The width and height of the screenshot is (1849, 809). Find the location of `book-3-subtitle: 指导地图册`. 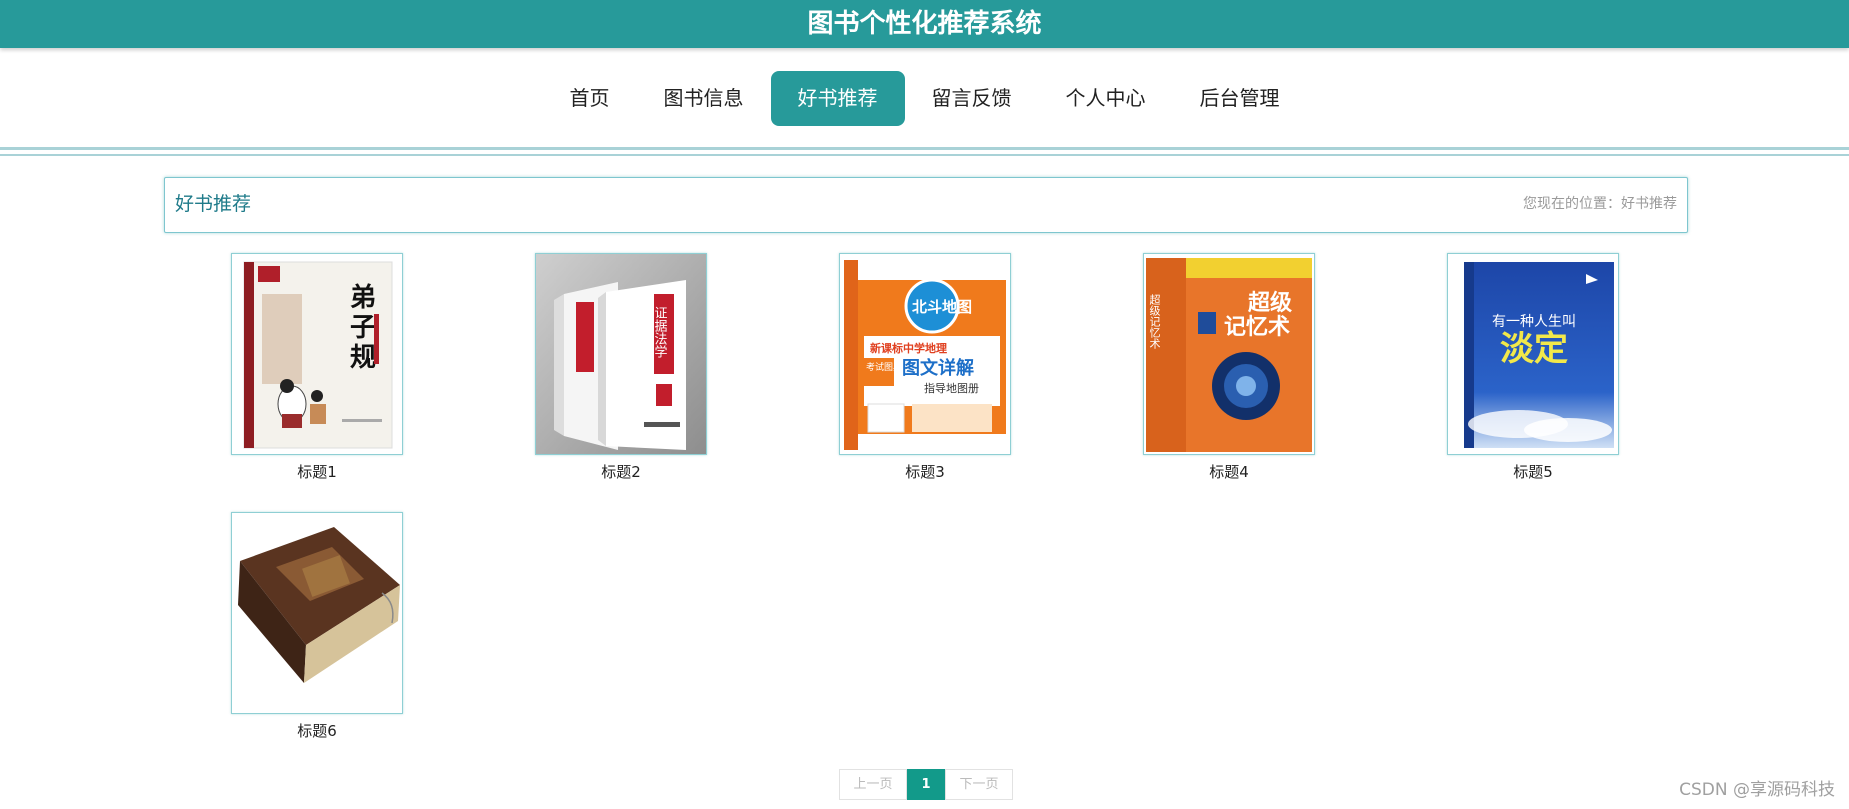

book-3-subtitle: 指导地图册 is located at coordinates (951, 388).